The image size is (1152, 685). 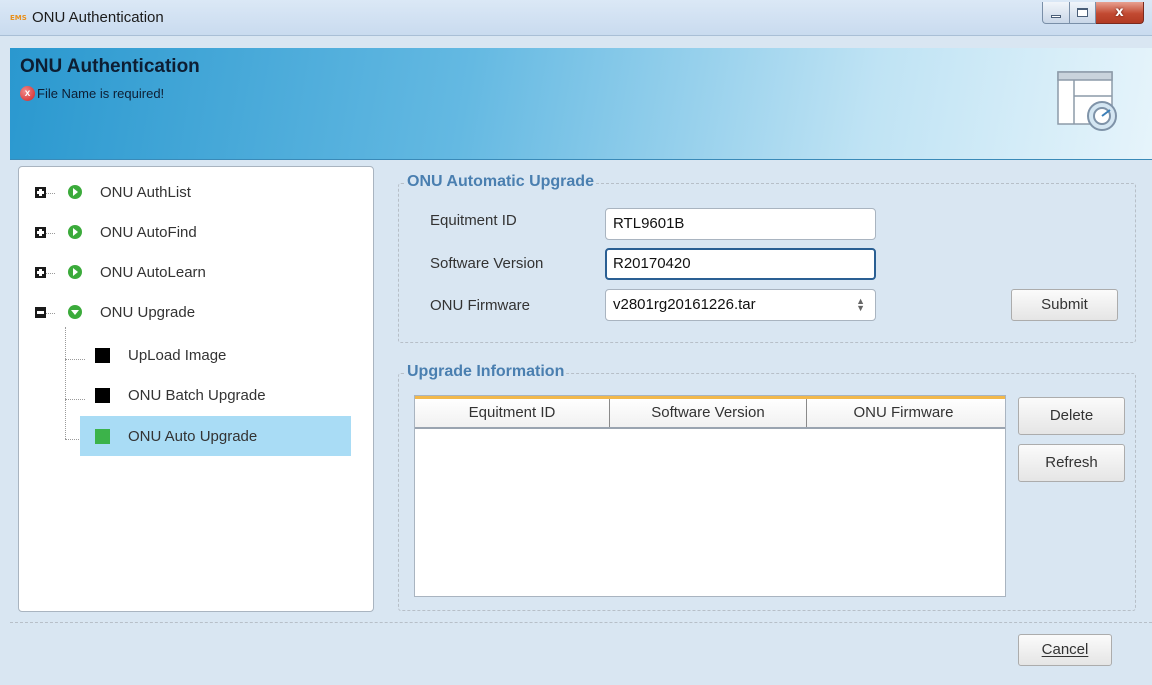 I want to click on minimize-button, so click(x=1056, y=13).